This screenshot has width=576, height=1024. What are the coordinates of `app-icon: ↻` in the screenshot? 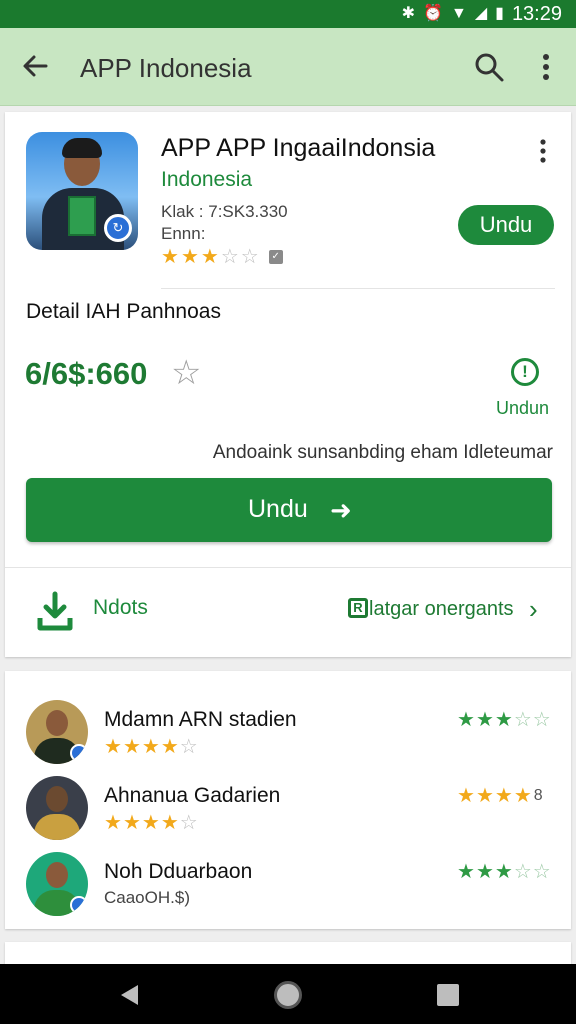 It's located at (82, 191).